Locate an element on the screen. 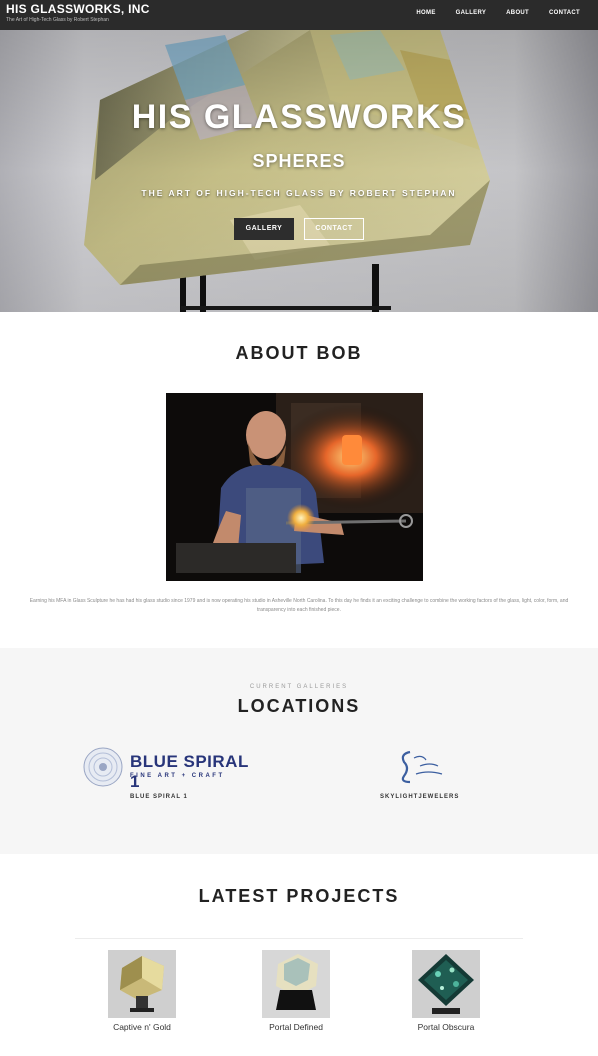 This screenshot has width=598, height=1056. hero-buttons: GALLERY CONTACT is located at coordinates (299, 229).